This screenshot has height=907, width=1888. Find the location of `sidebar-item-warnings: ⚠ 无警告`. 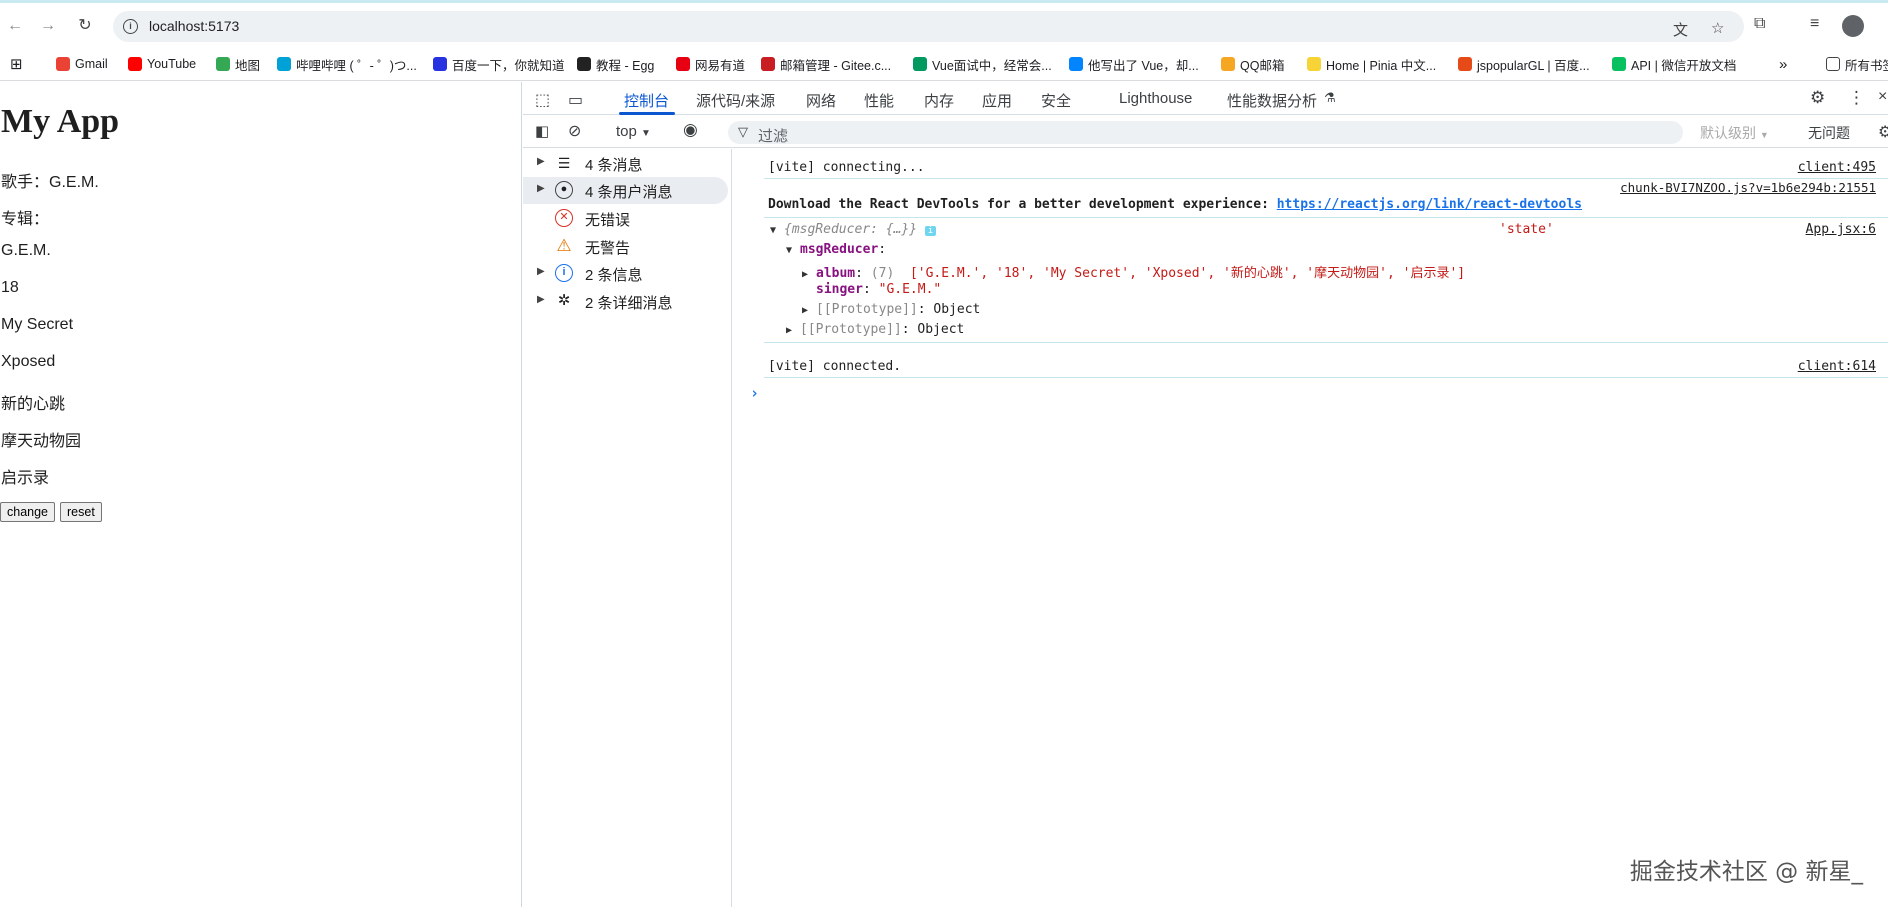

sidebar-item-warnings: ⚠ 无警告 is located at coordinates (625, 246).